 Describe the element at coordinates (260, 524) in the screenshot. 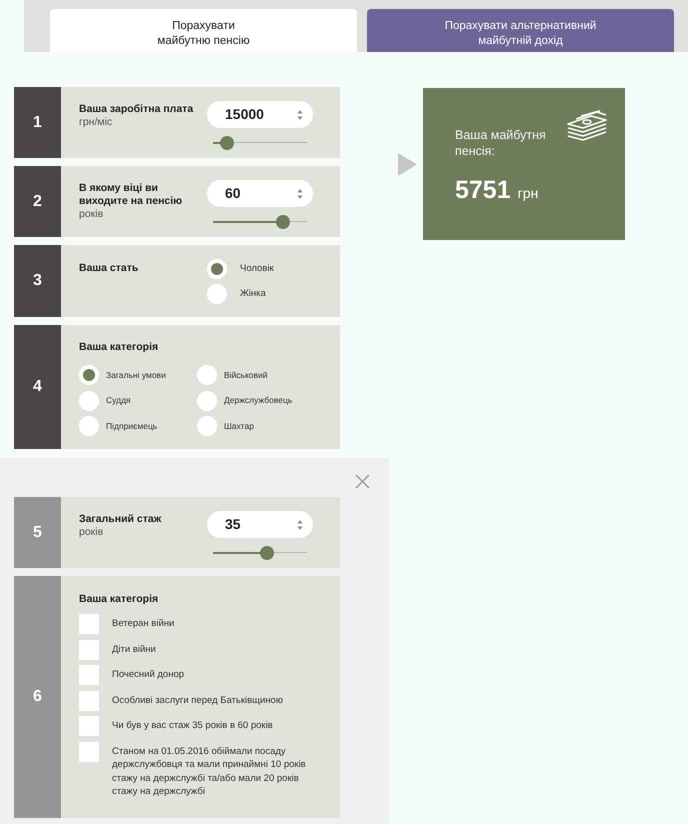

I see `number-input: 35` at that location.